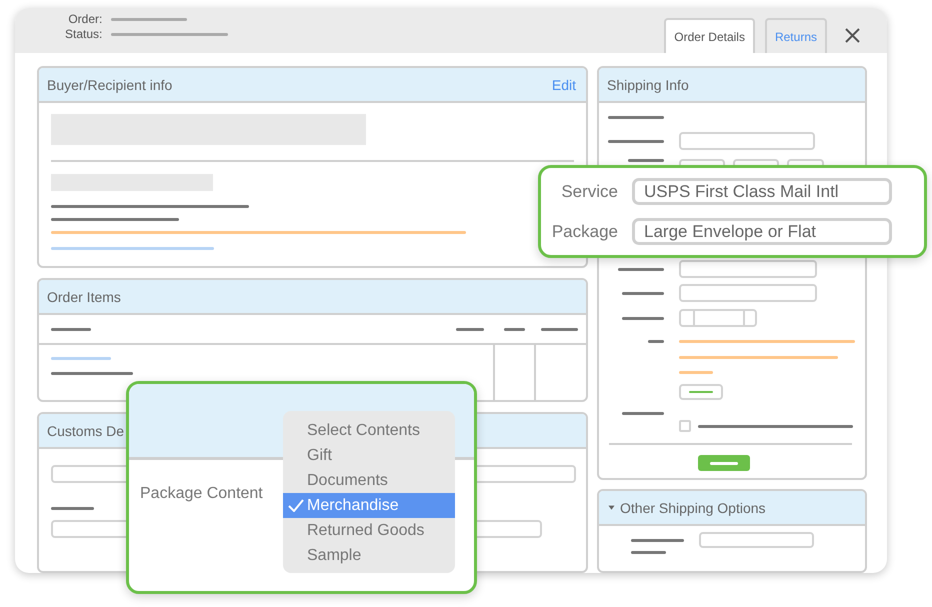 This screenshot has height=607, width=932. I want to click on panel-title: Order Items, so click(84, 296).